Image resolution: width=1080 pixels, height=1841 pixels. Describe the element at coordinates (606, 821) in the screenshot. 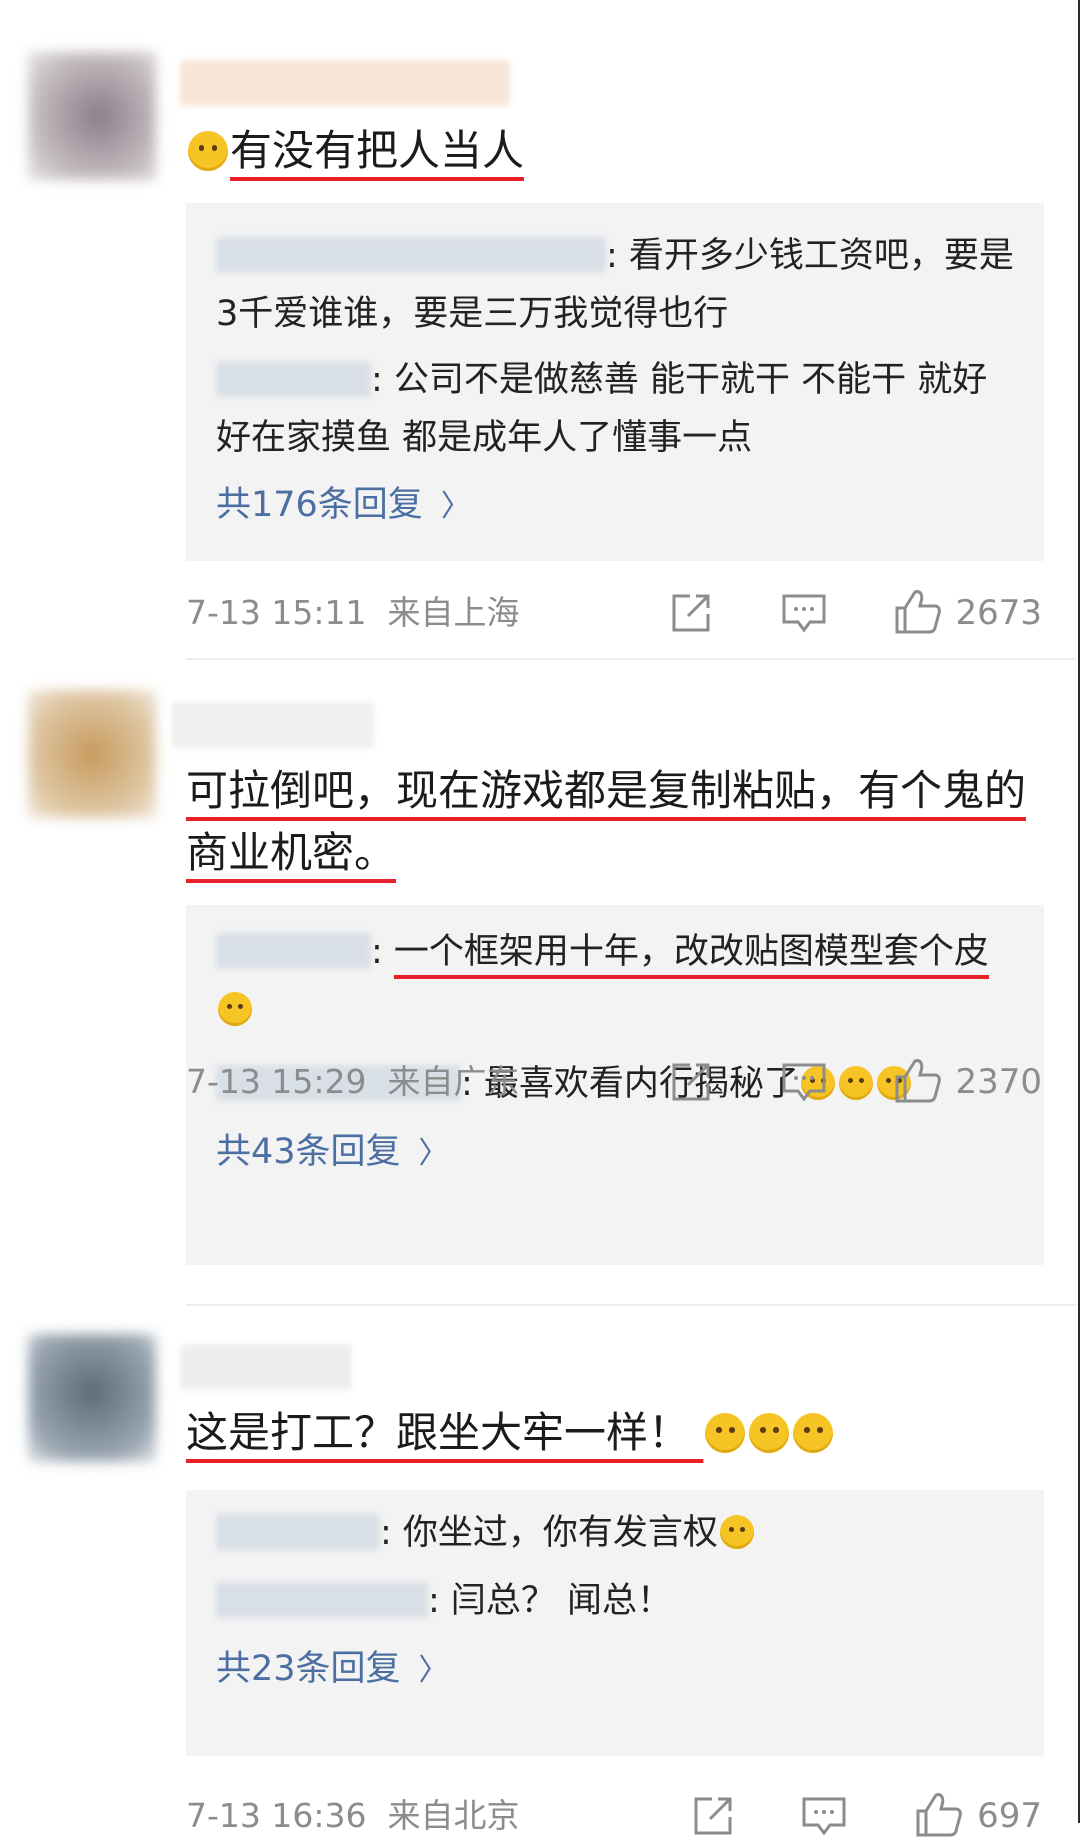

I see `comment-text: 可拉倒吧，现在游戏都是复制粘贴，有个鬼的商业机密。` at that location.